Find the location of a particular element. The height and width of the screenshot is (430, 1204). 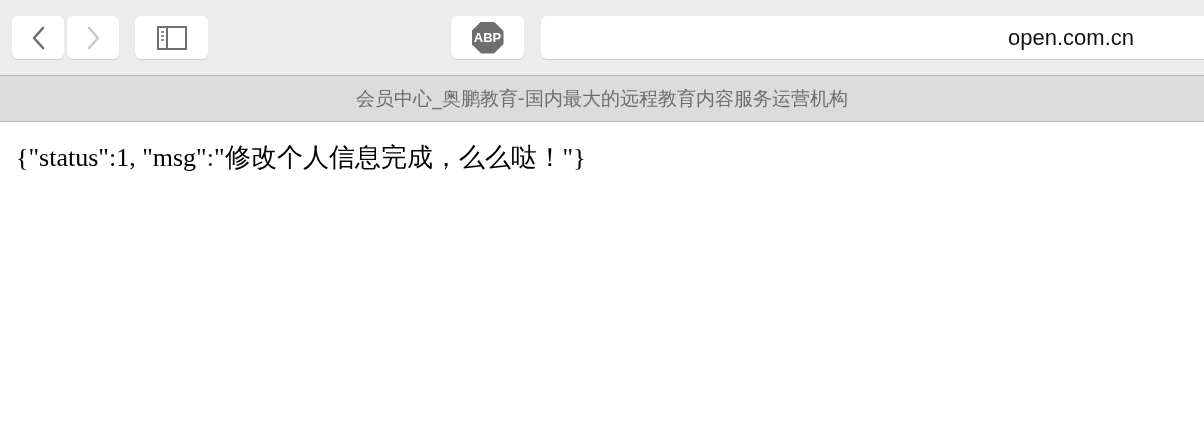

response-text: {"status":1, "msg":"修改个人信息完成，么么哒！"} is located at coordinates (301, 158).